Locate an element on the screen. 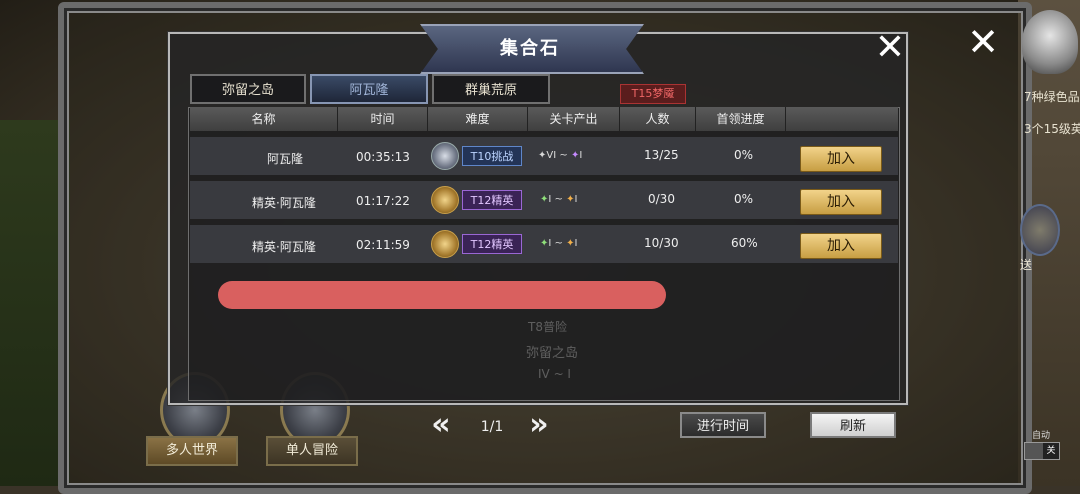  background-tier-label: T8普险 is located at coordinates (547, 327).